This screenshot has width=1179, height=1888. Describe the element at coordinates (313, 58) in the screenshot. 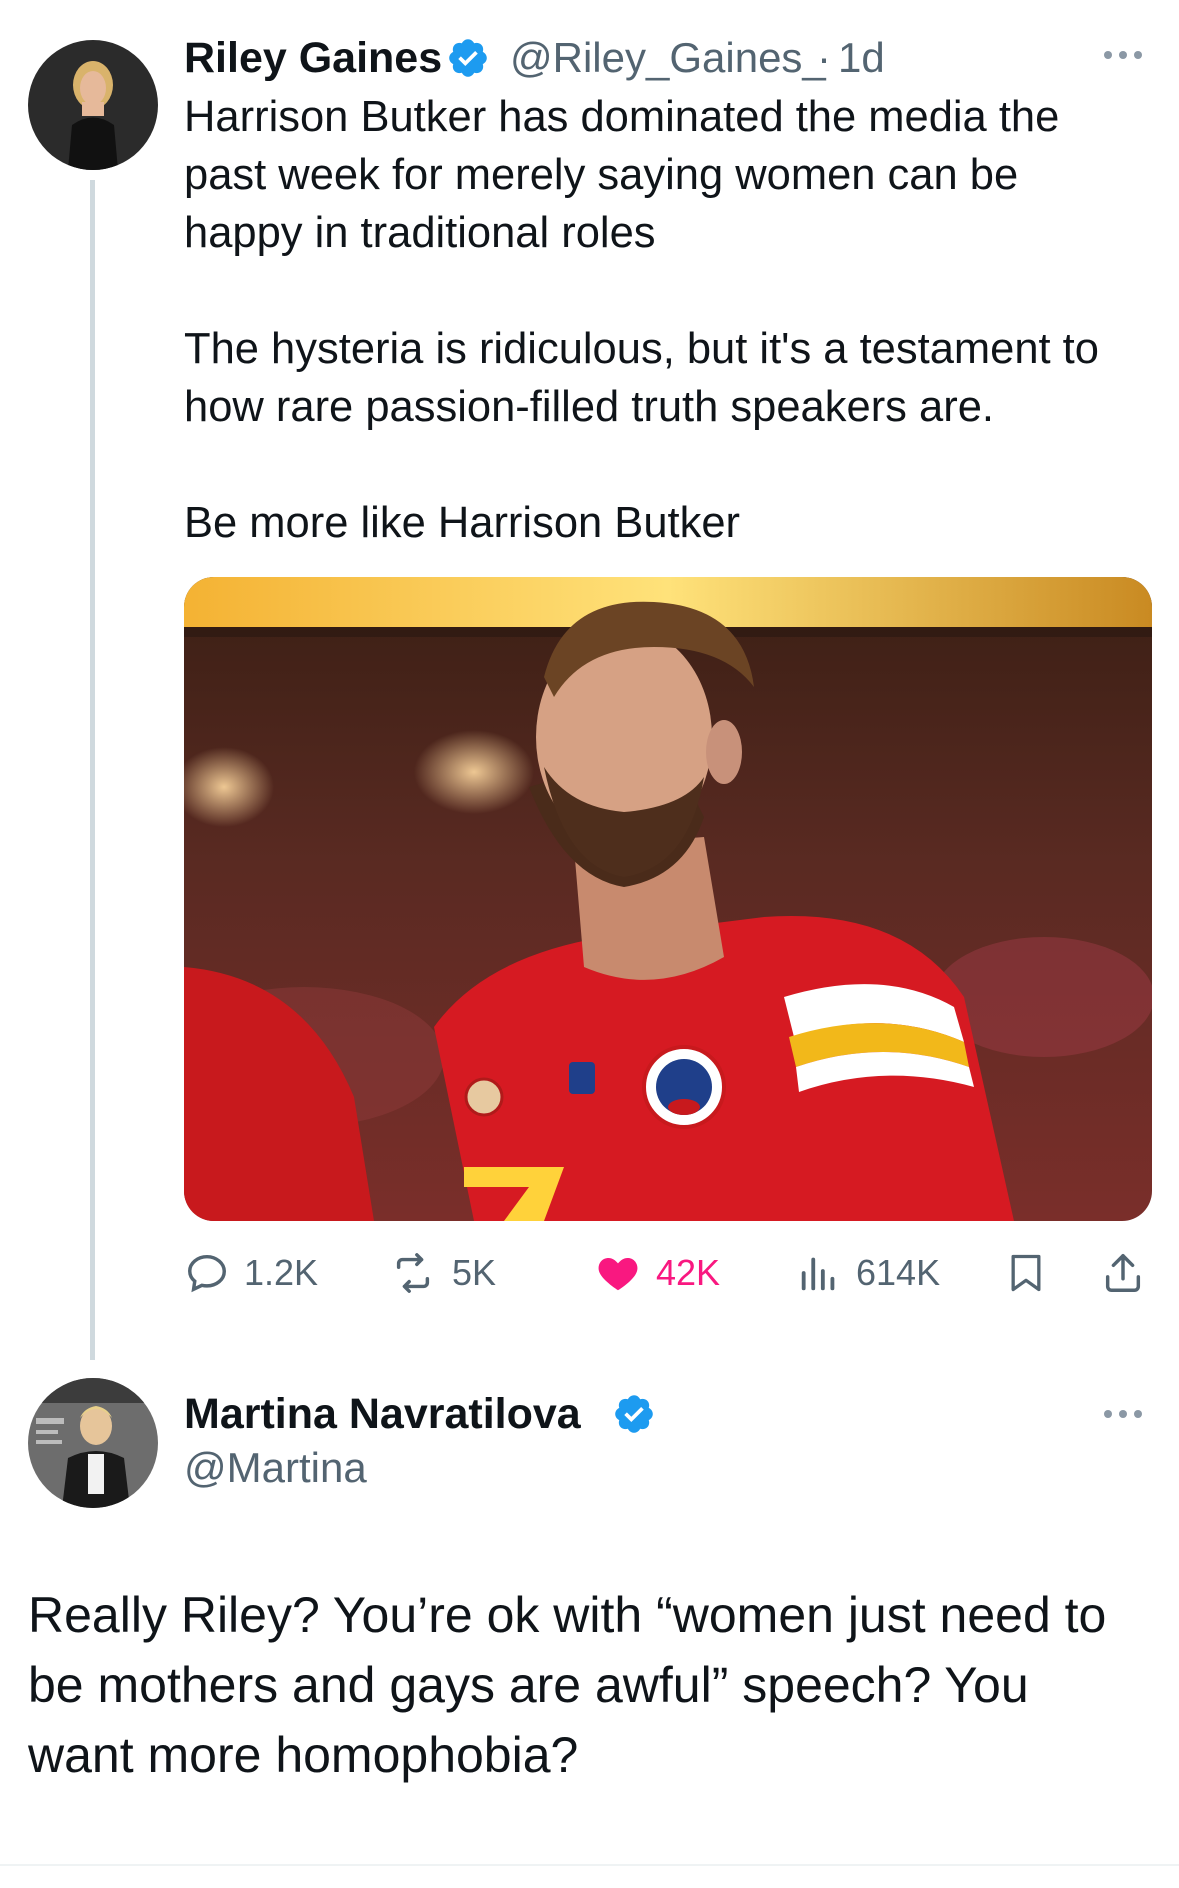

I see `author-name: Riley Gaines` at that location.